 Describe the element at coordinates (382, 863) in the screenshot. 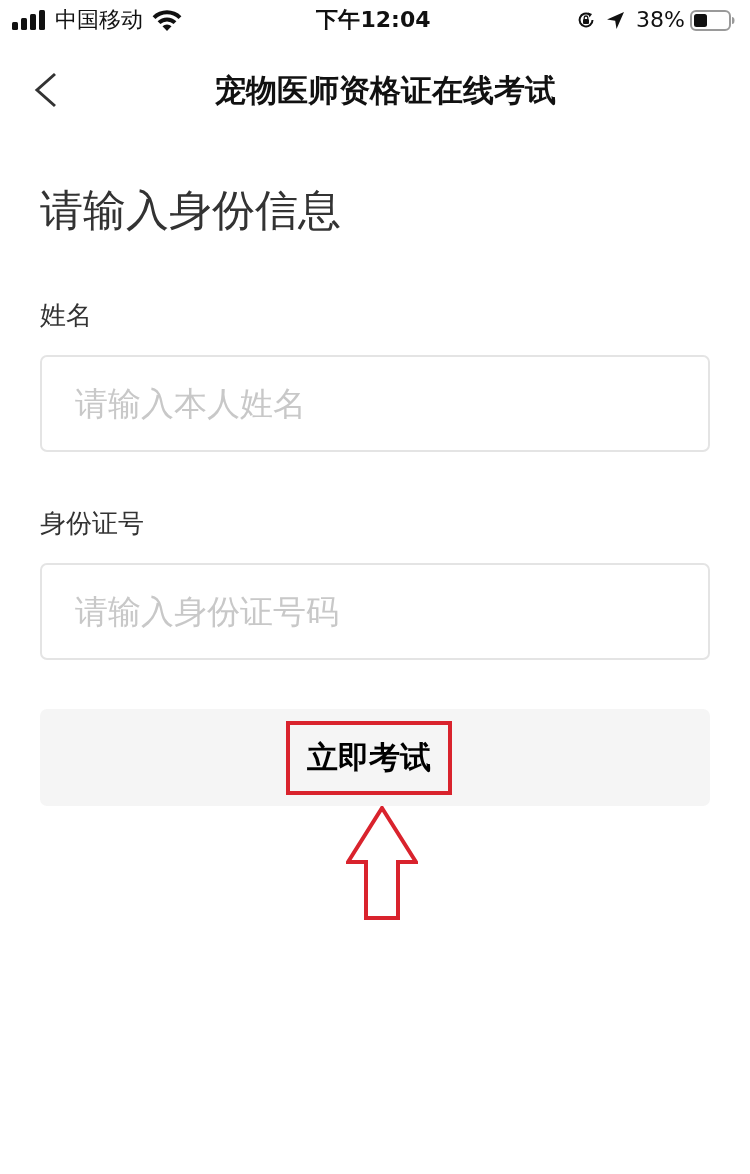

I see `up-arrow-icon` at that location.